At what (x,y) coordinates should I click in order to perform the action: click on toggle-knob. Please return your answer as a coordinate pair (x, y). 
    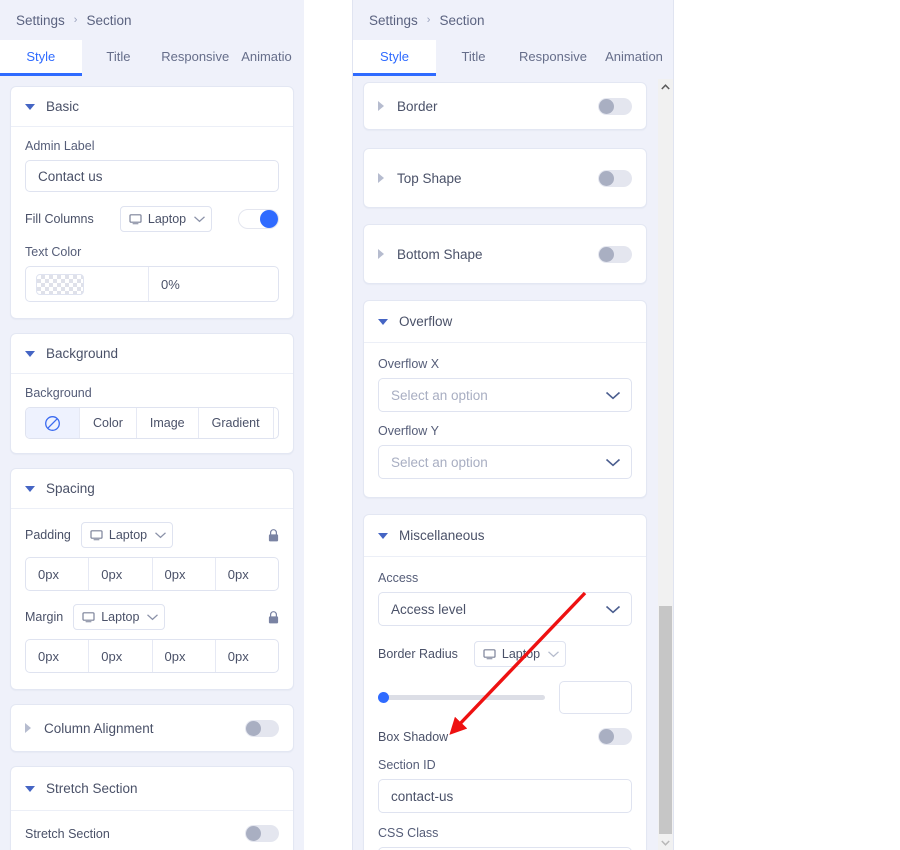
    Looking at the image, I should click on (253, 728).